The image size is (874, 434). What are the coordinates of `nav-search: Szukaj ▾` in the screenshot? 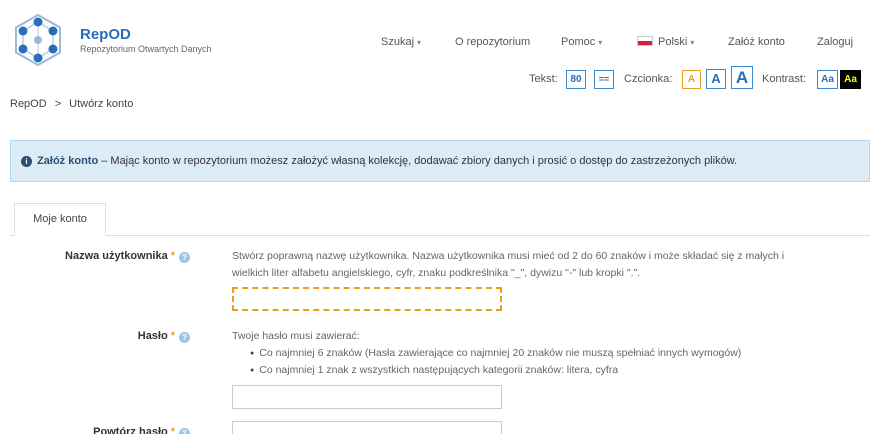 It's located at (401, 42).